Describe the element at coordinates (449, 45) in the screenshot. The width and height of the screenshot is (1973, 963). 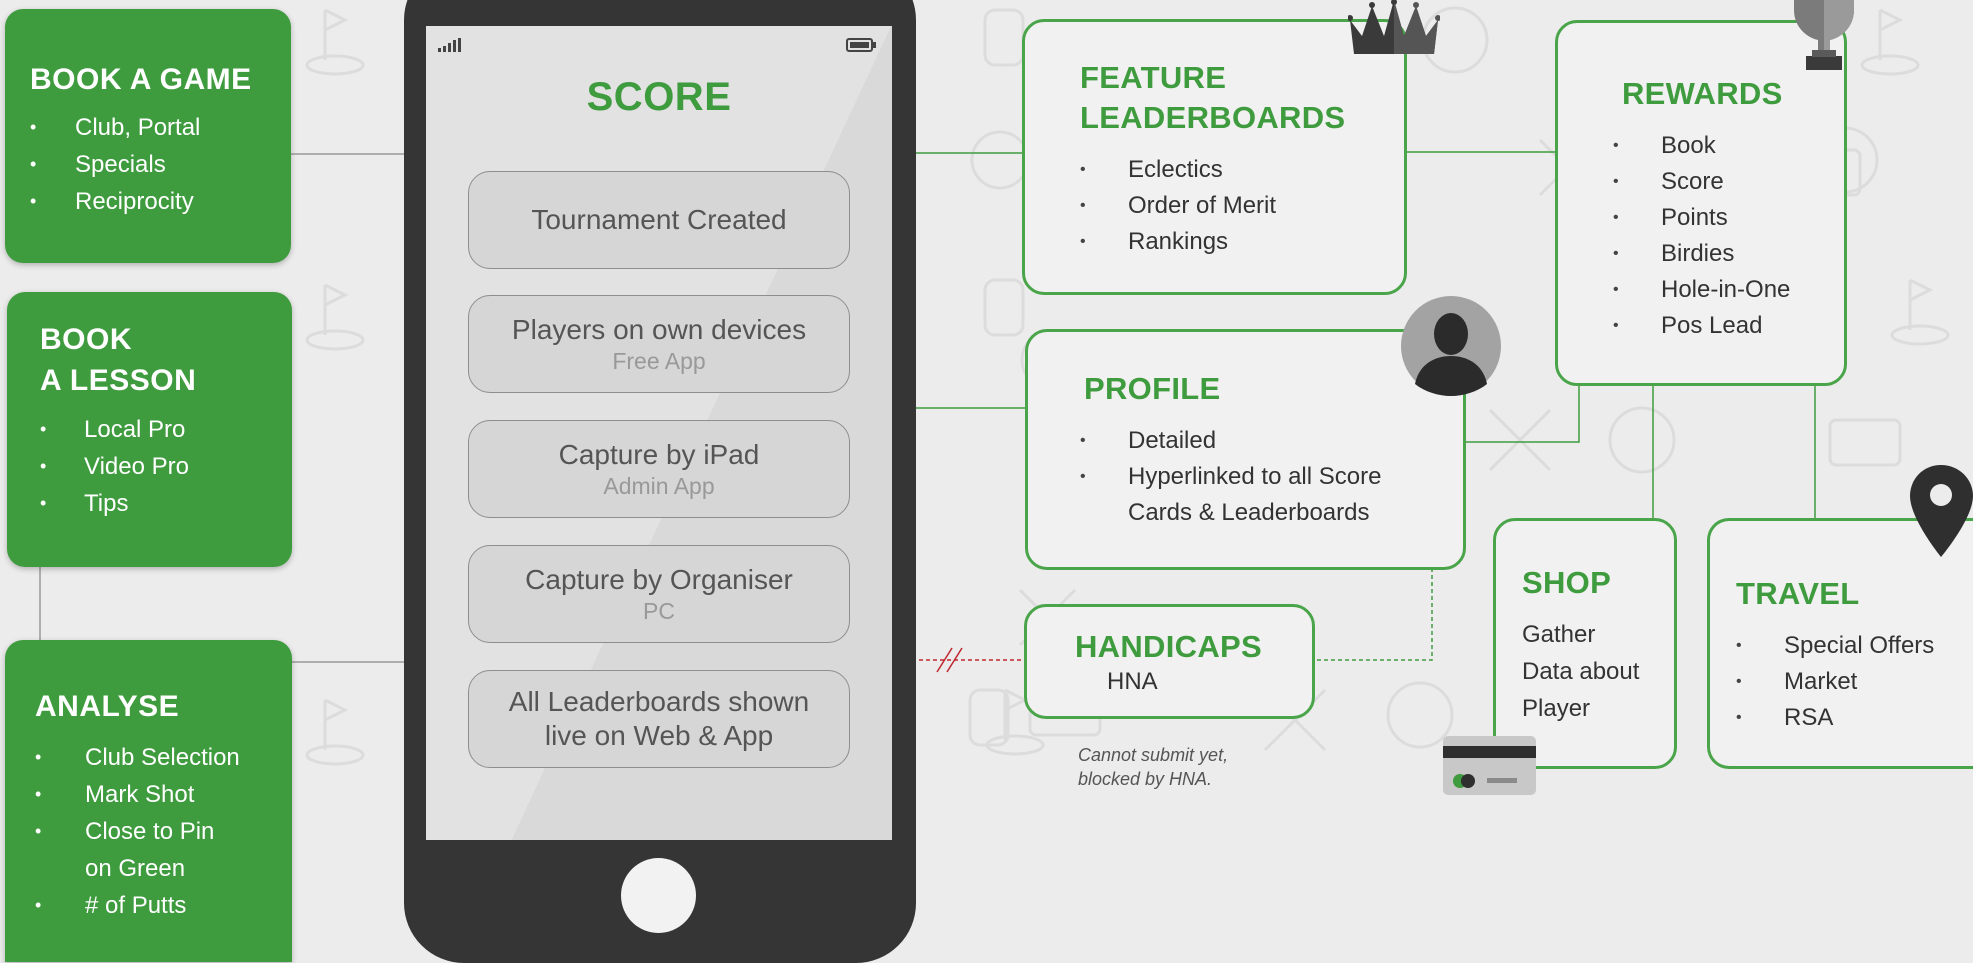
I see `signal-icon` at that location.